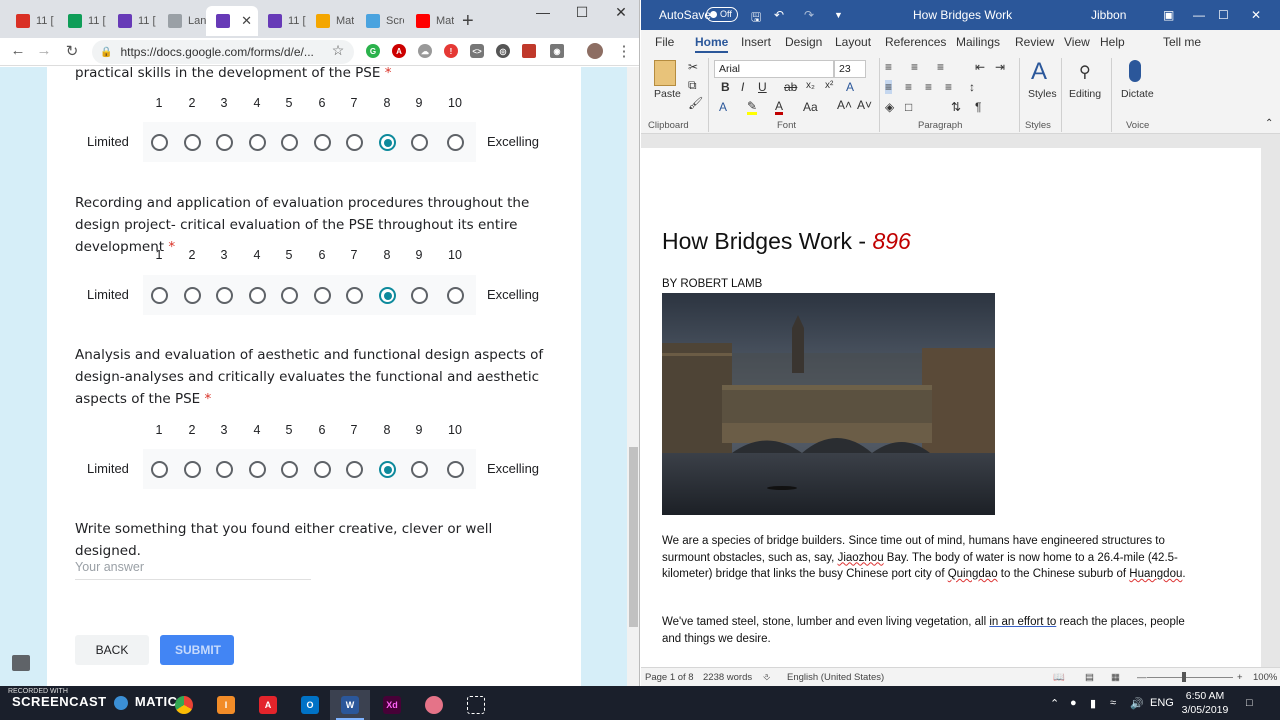 This screenshot has height=720, width=1280. Describe the element at coordinates (595, 51) in the screenshot. I see `avatar` at that location.